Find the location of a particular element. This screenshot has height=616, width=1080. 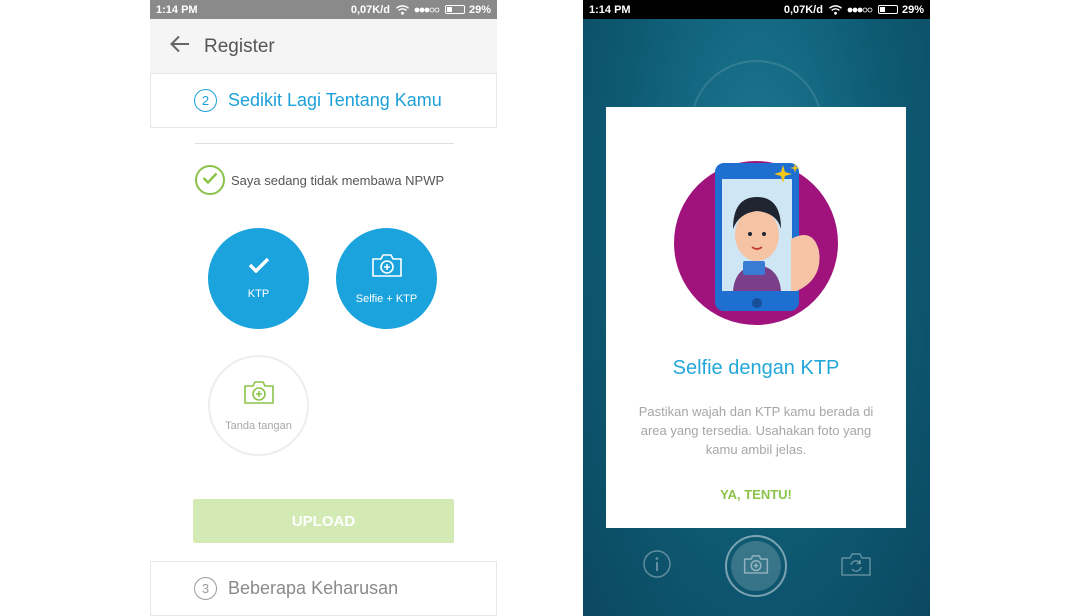

step-2-header: 2 Sedikit Lagi Tentang Kamu is located at coordinates (323, 100).